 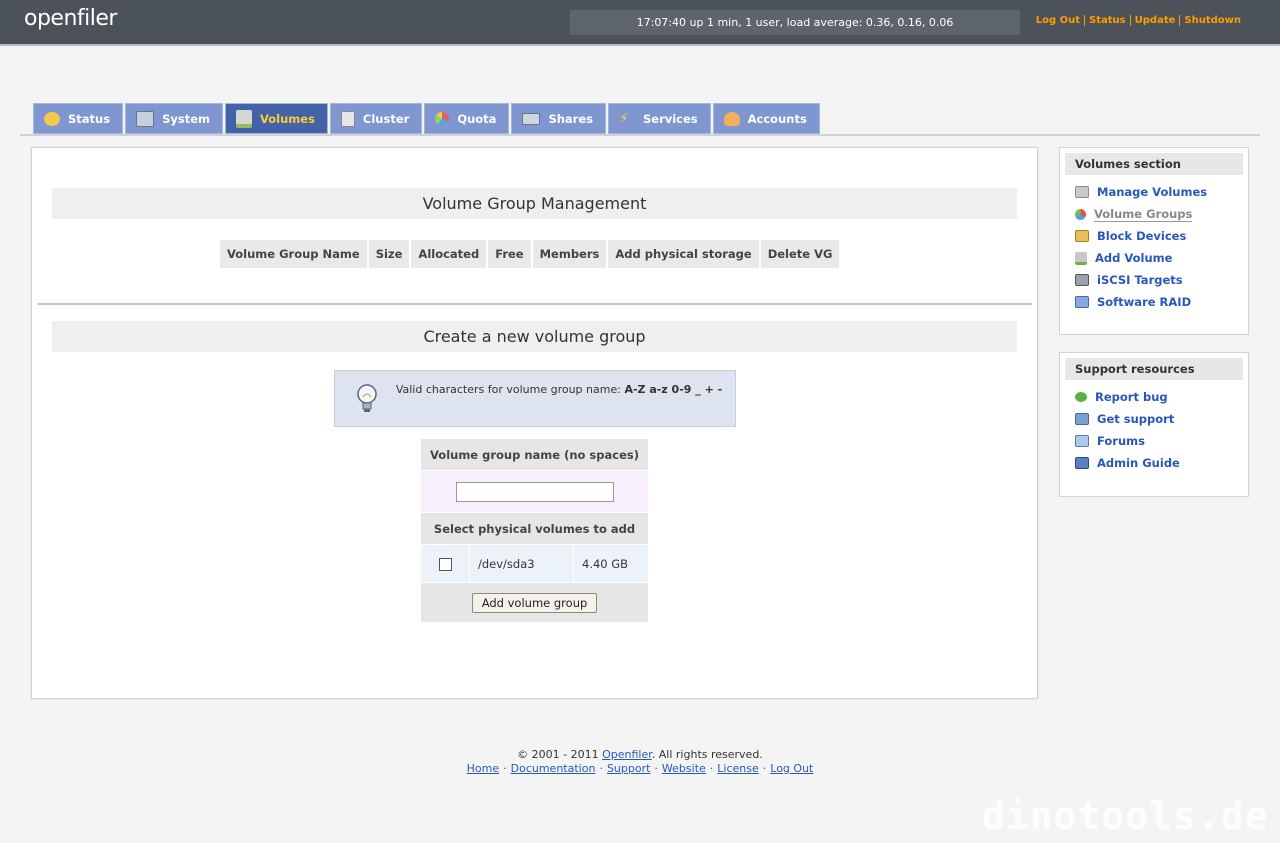 I want to click on col-vg-name: Volume Group Name, so click(x=293, y=254).